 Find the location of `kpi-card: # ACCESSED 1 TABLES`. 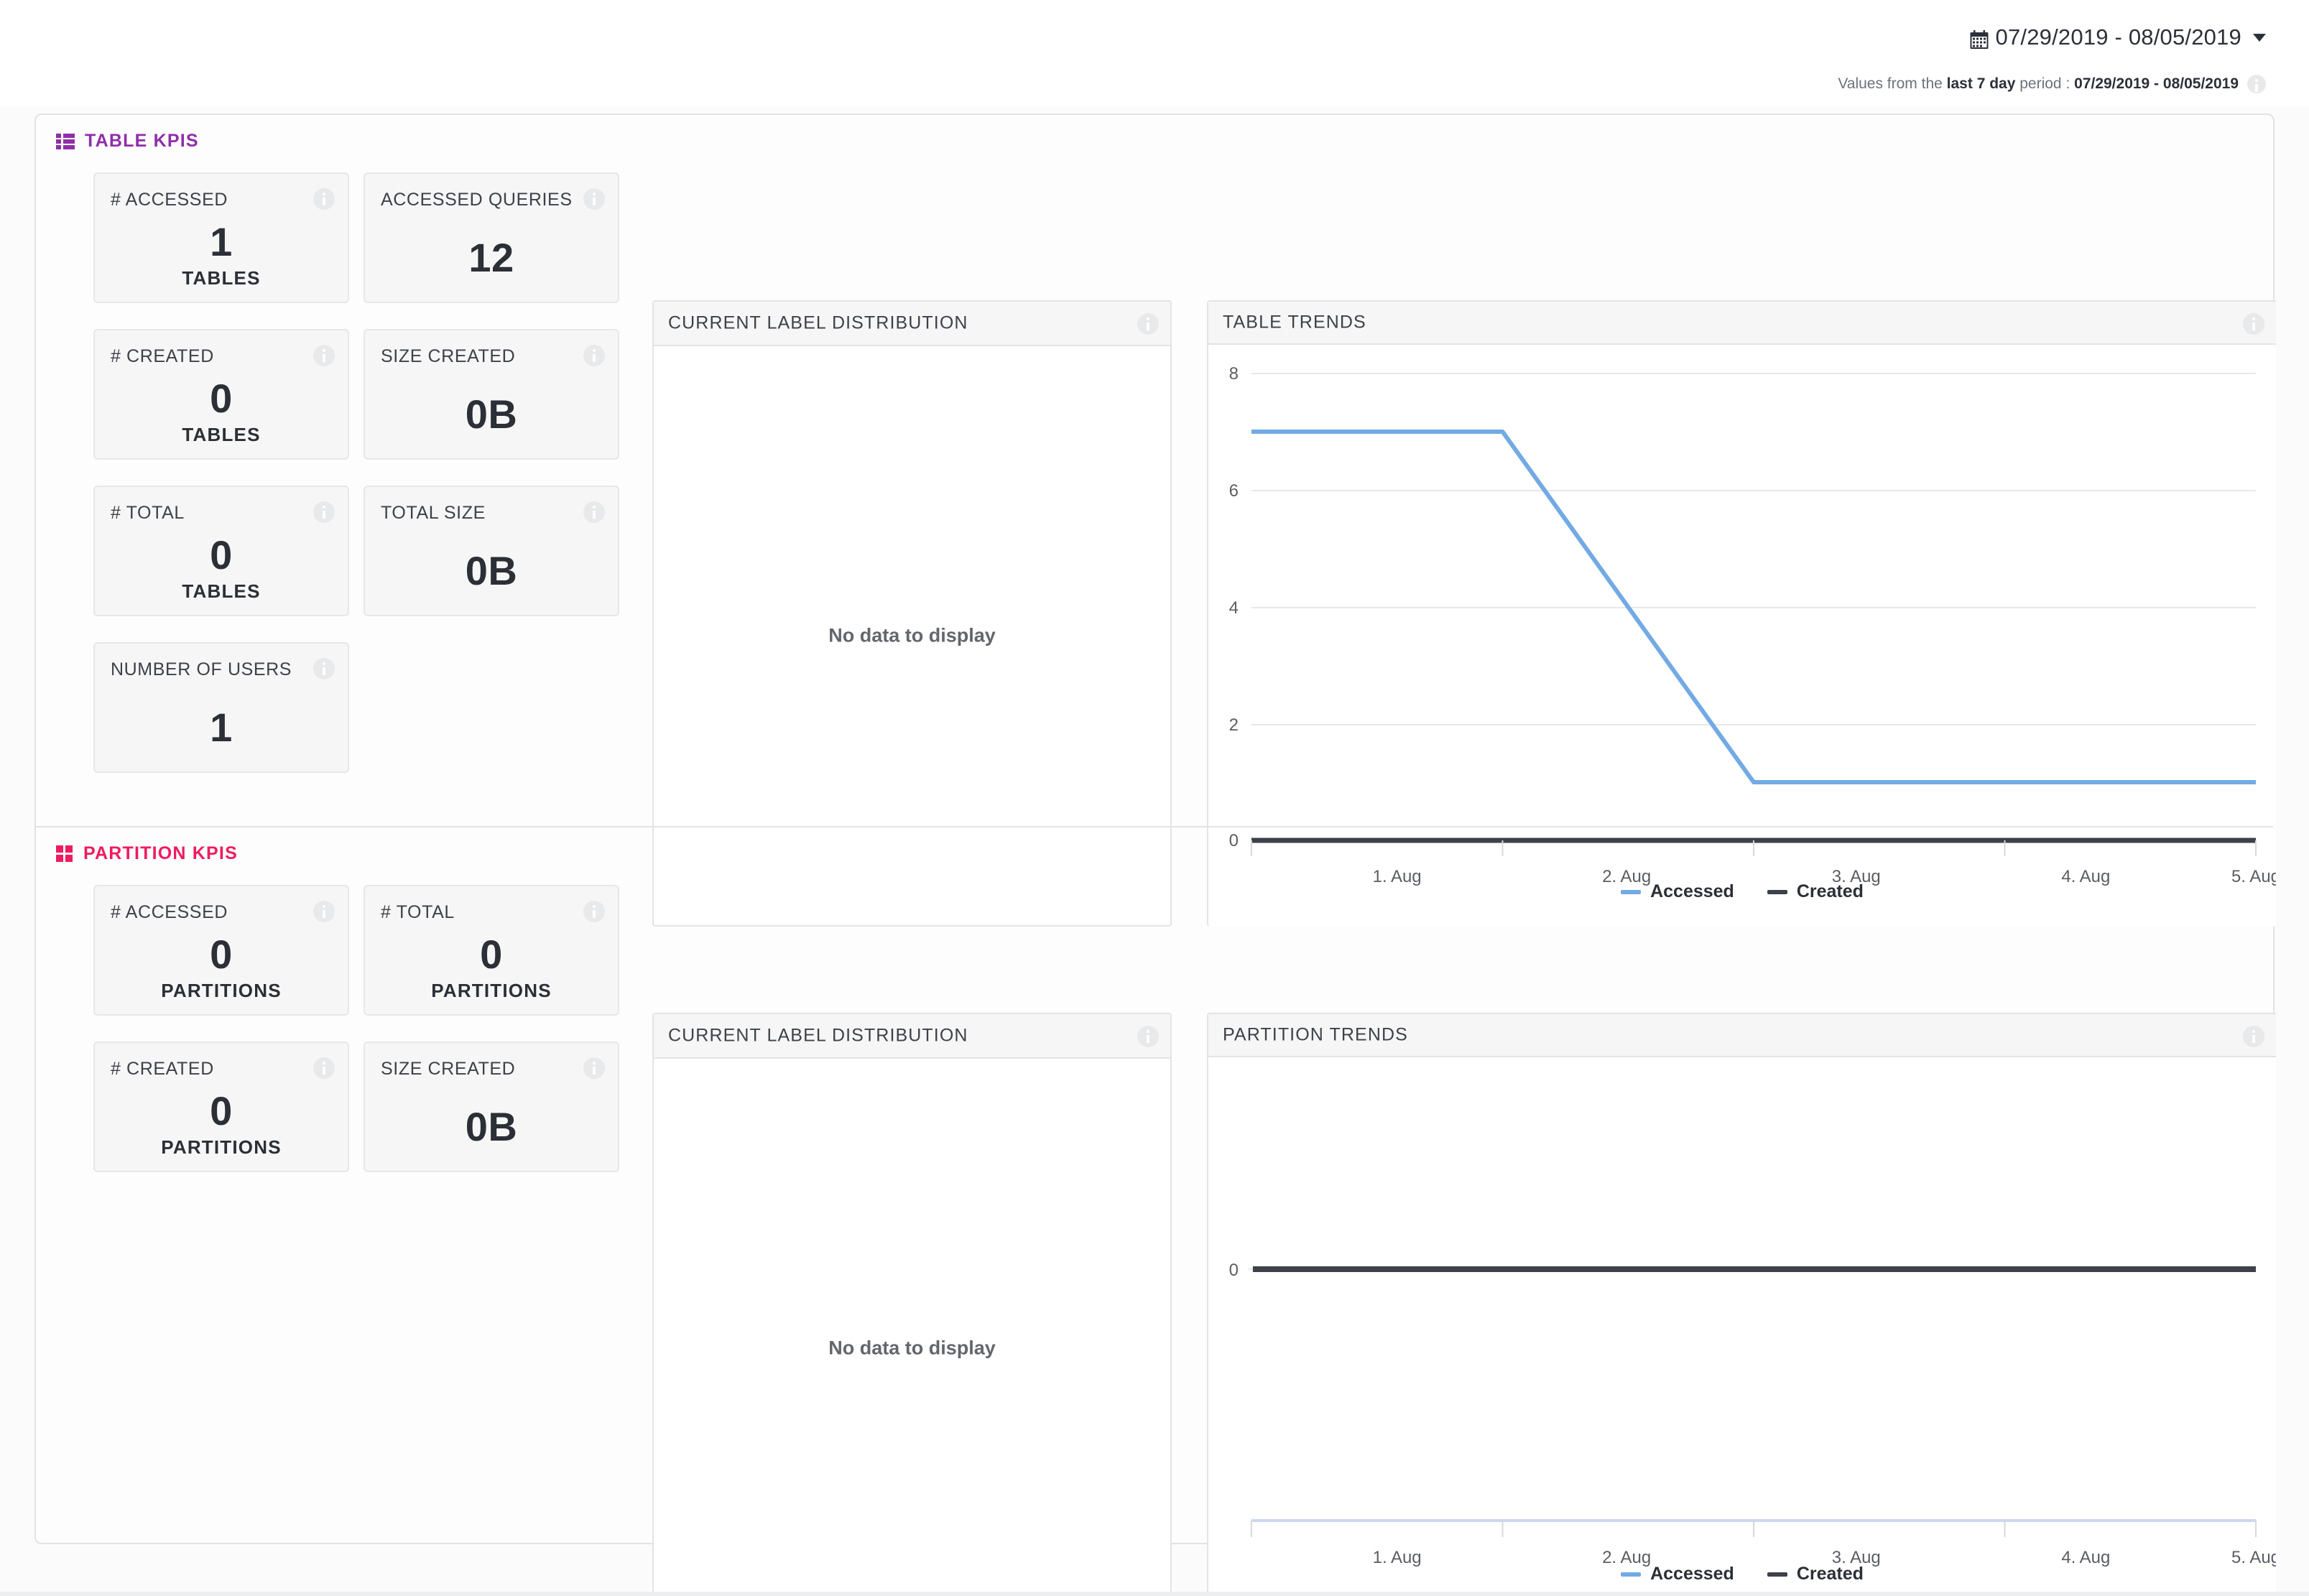

kpi-card: # ACCESSED 1 TABLES is located at coordinates (221, 237).